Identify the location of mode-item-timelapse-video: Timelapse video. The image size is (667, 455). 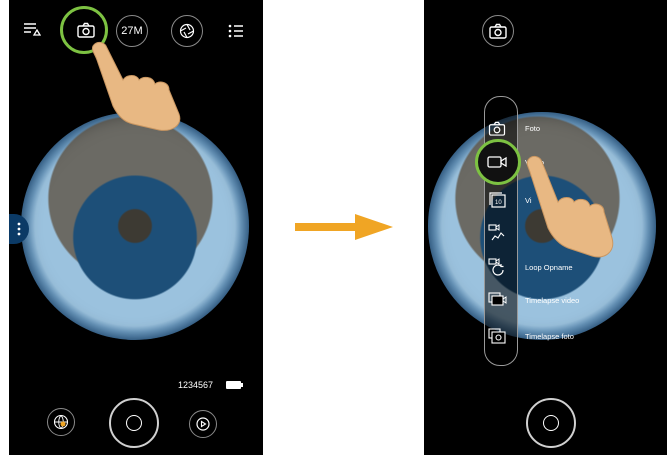
(514, 300).